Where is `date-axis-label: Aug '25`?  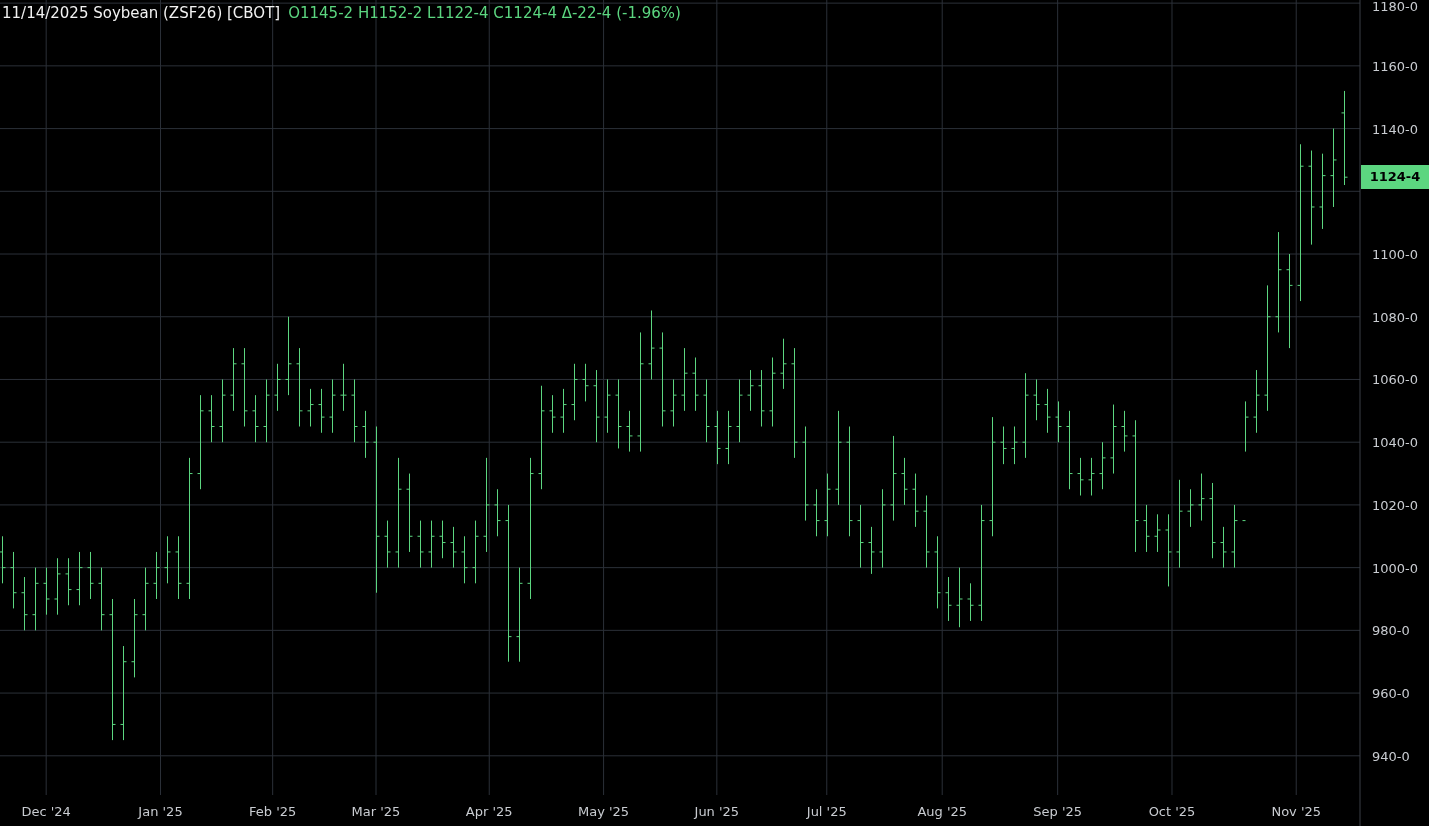 date-axis-label: Aug '25 is located at coordinates (942, 811).